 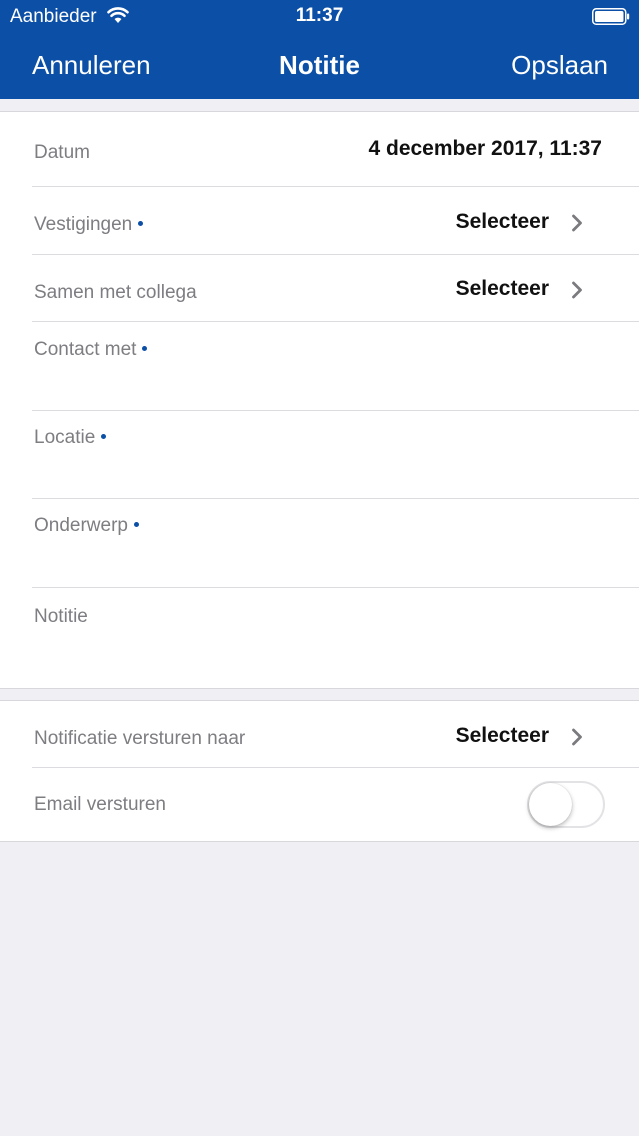 What do you see at coordinates (100, 804) in the screenshot?
I see `email-label: Email versturen` at bounding box center [100, 804].